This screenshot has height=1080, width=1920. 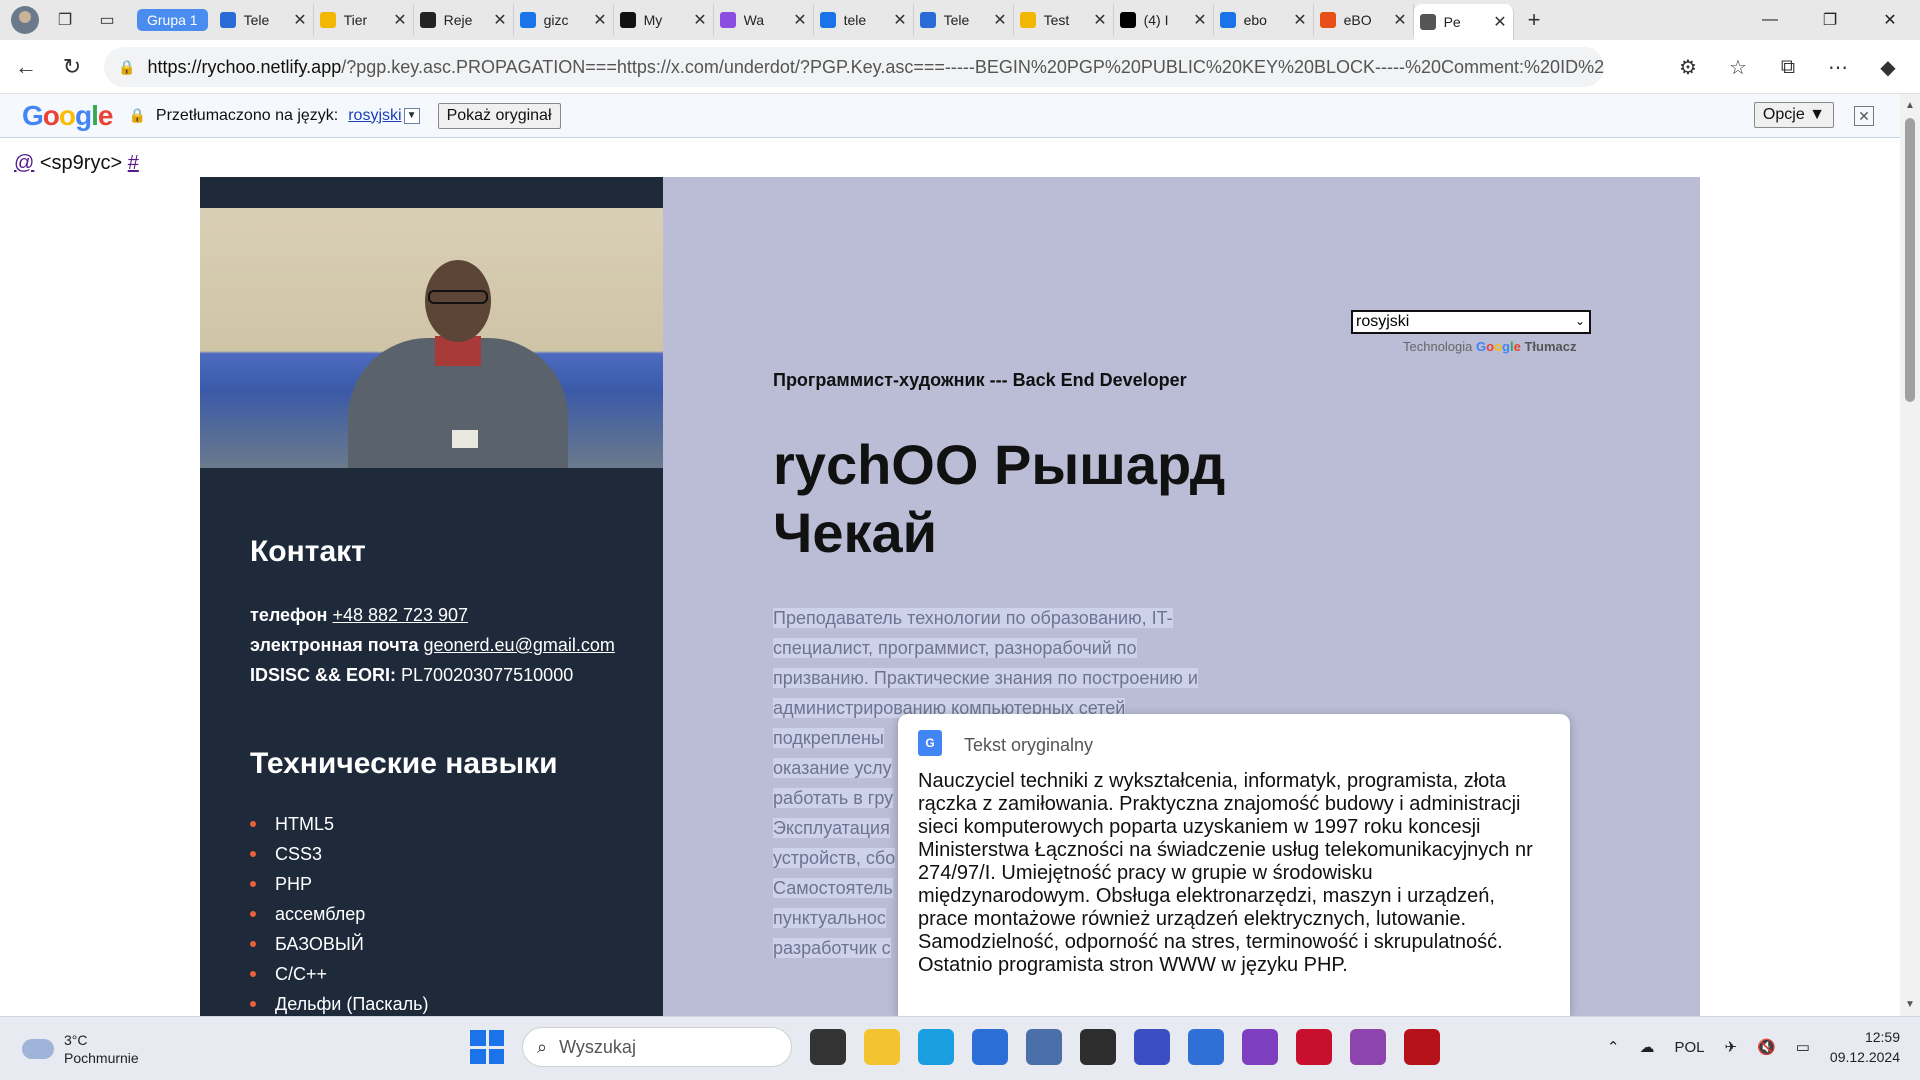 What do you see at coordinates (247, 115) in the screenshot?
I see `translated-label: Przetłumaczono na język:` at bounding box center [247, 115].